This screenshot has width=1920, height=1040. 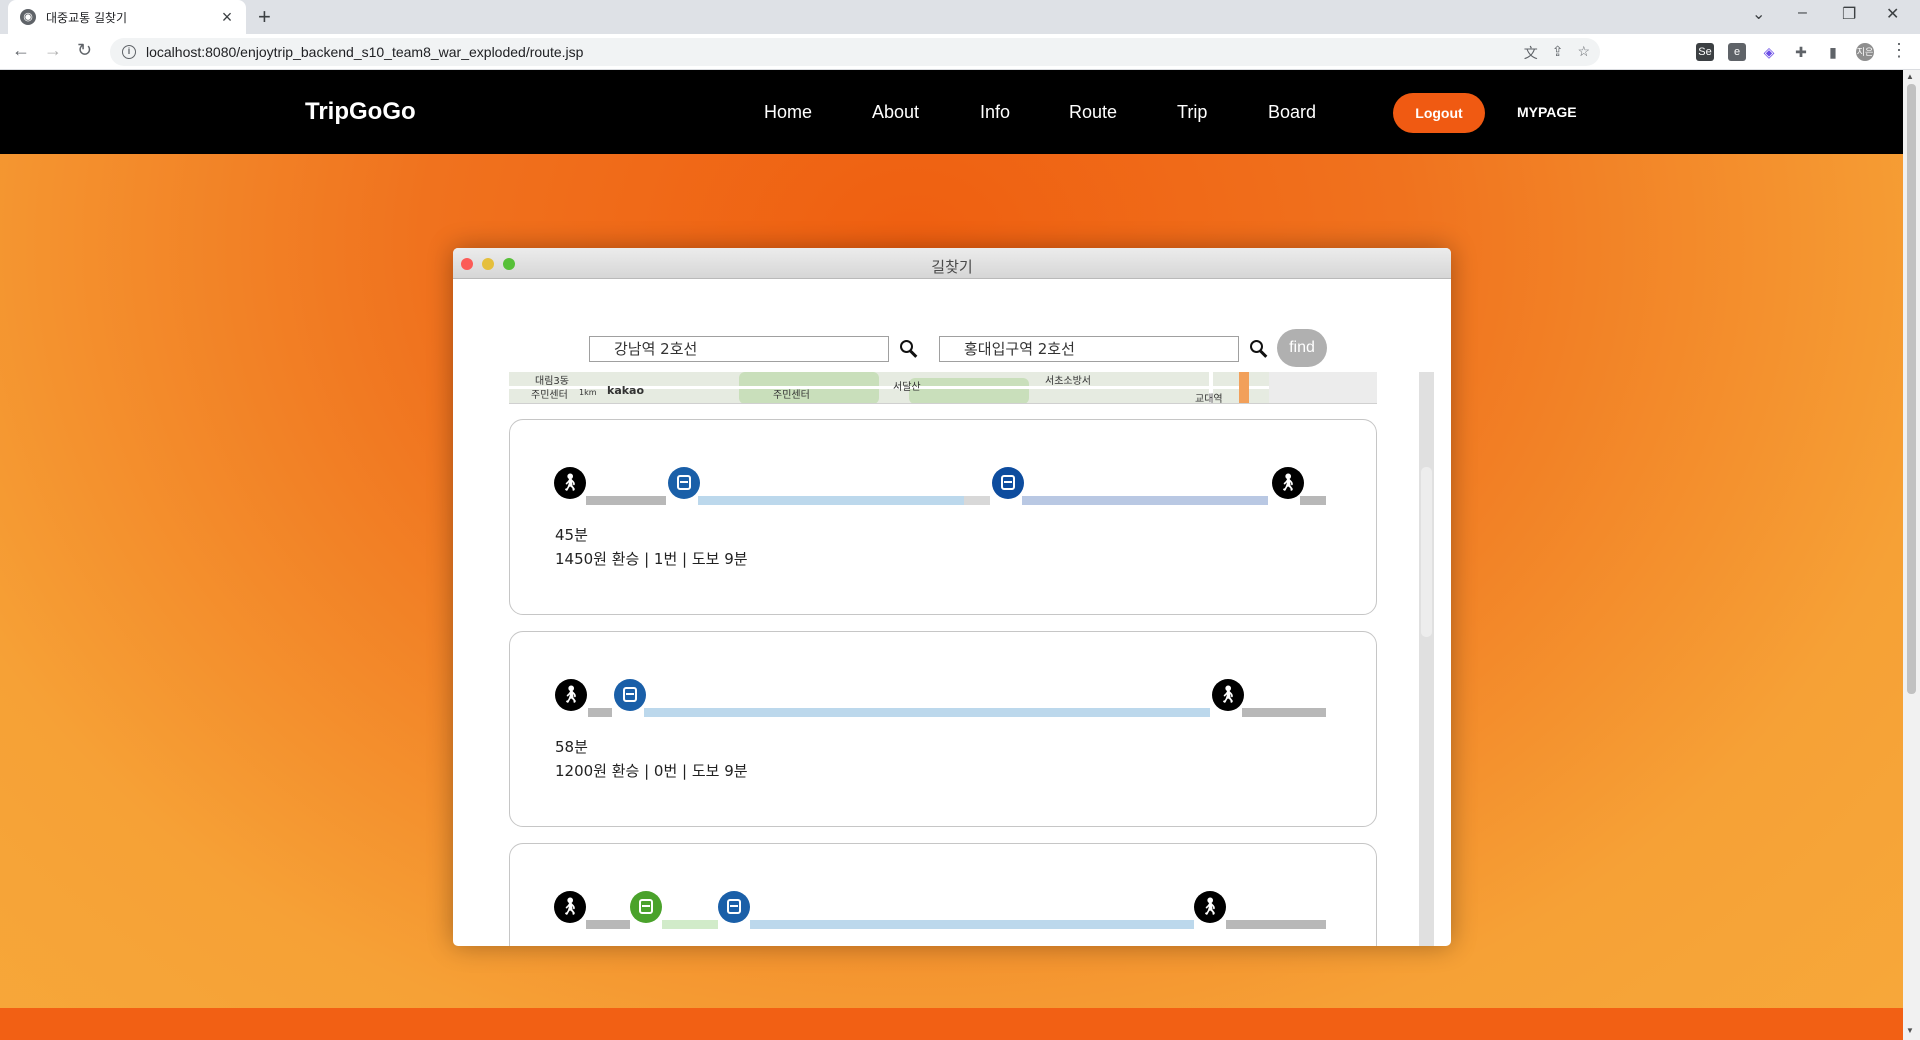 I want to click on nav-info: Info, so click(x=995, y=112).